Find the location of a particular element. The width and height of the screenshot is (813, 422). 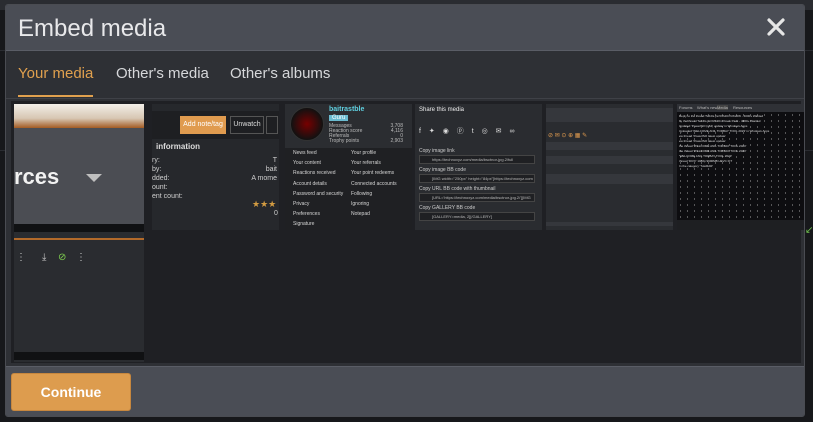

close-icon is located at coordinates (776, 27).